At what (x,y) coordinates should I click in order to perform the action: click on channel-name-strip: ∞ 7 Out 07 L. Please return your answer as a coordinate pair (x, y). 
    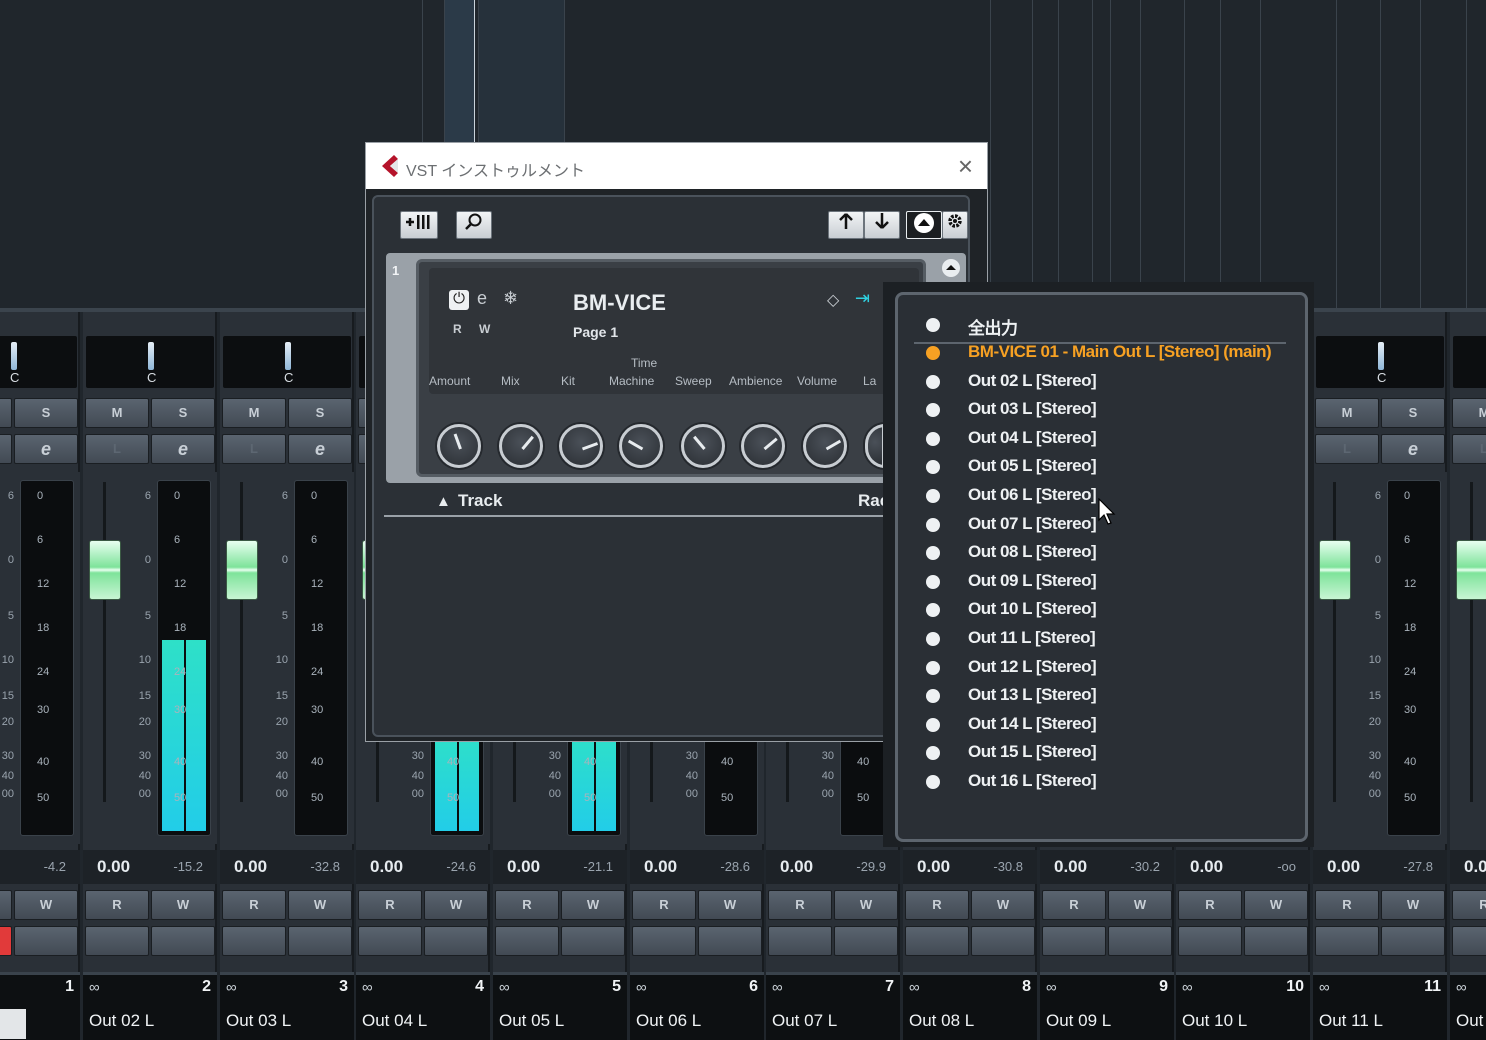
    Looking at the image, I should click on (833, 1006).